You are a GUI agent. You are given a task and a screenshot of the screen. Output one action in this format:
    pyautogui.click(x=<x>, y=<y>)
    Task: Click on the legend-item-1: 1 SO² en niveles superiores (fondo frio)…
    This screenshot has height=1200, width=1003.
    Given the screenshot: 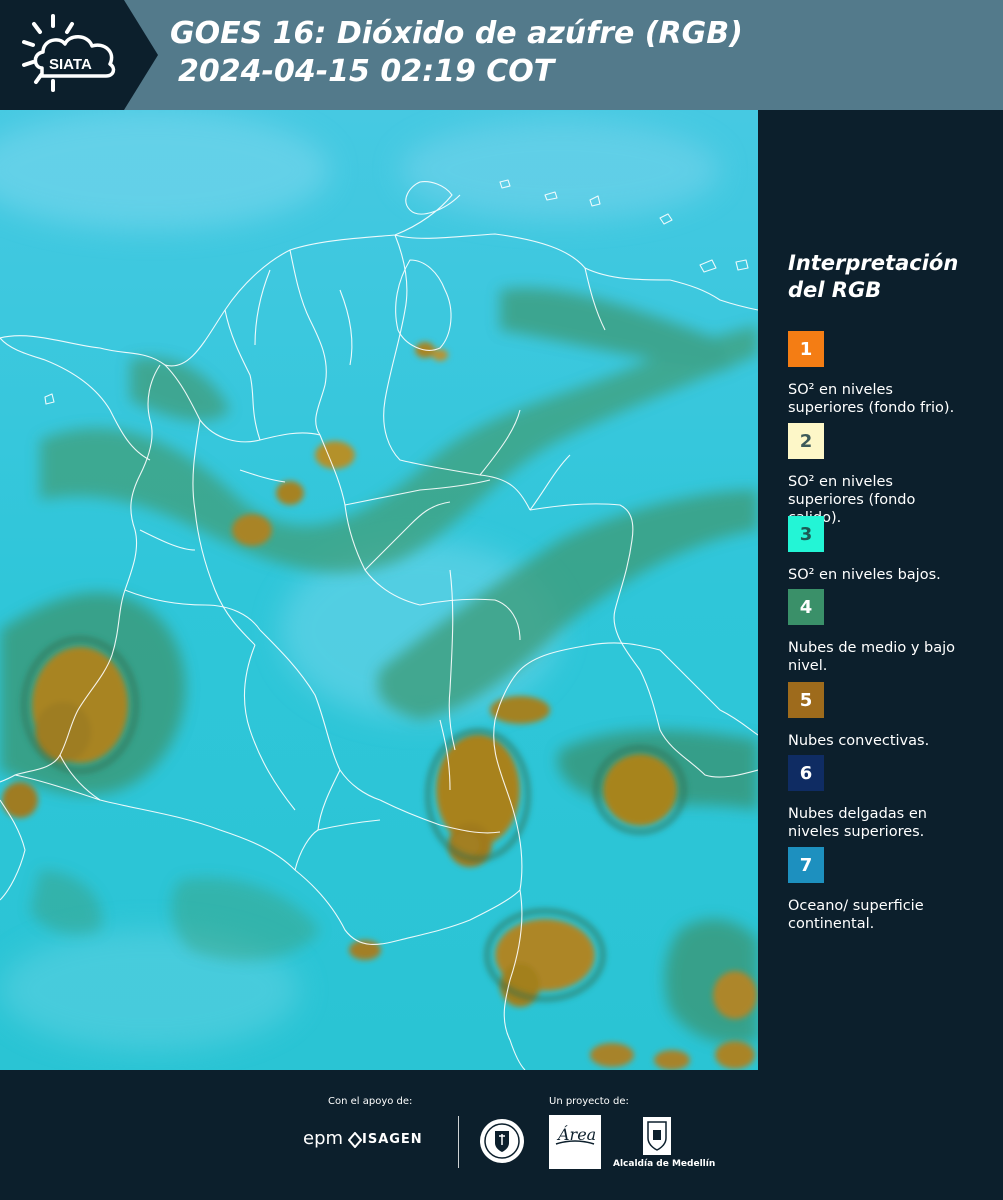 What is the action you would take?
    pyautogui.click(x=890, y=374)
    